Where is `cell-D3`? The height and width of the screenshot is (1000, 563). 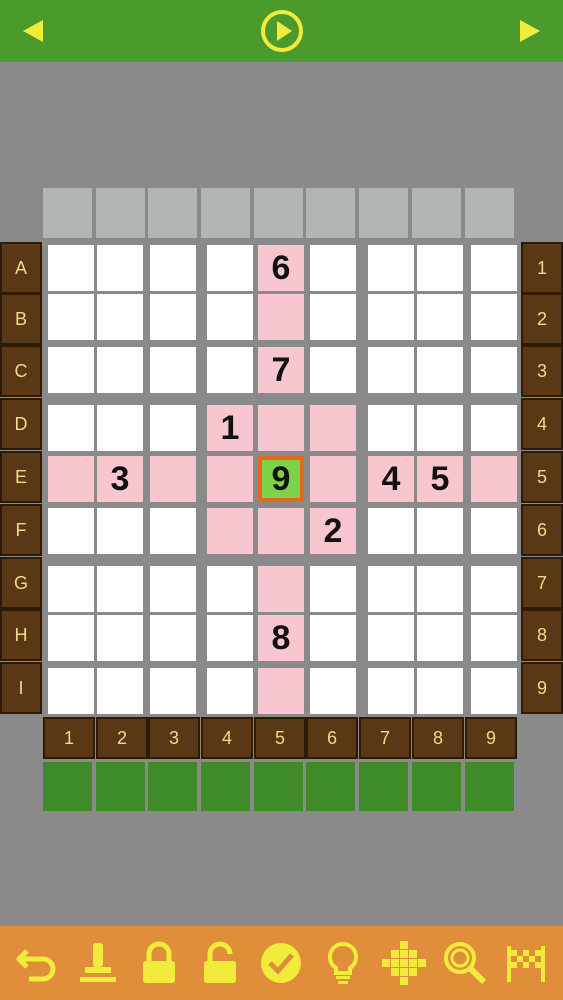 cell-D3 is located at coordinates (173, 428).